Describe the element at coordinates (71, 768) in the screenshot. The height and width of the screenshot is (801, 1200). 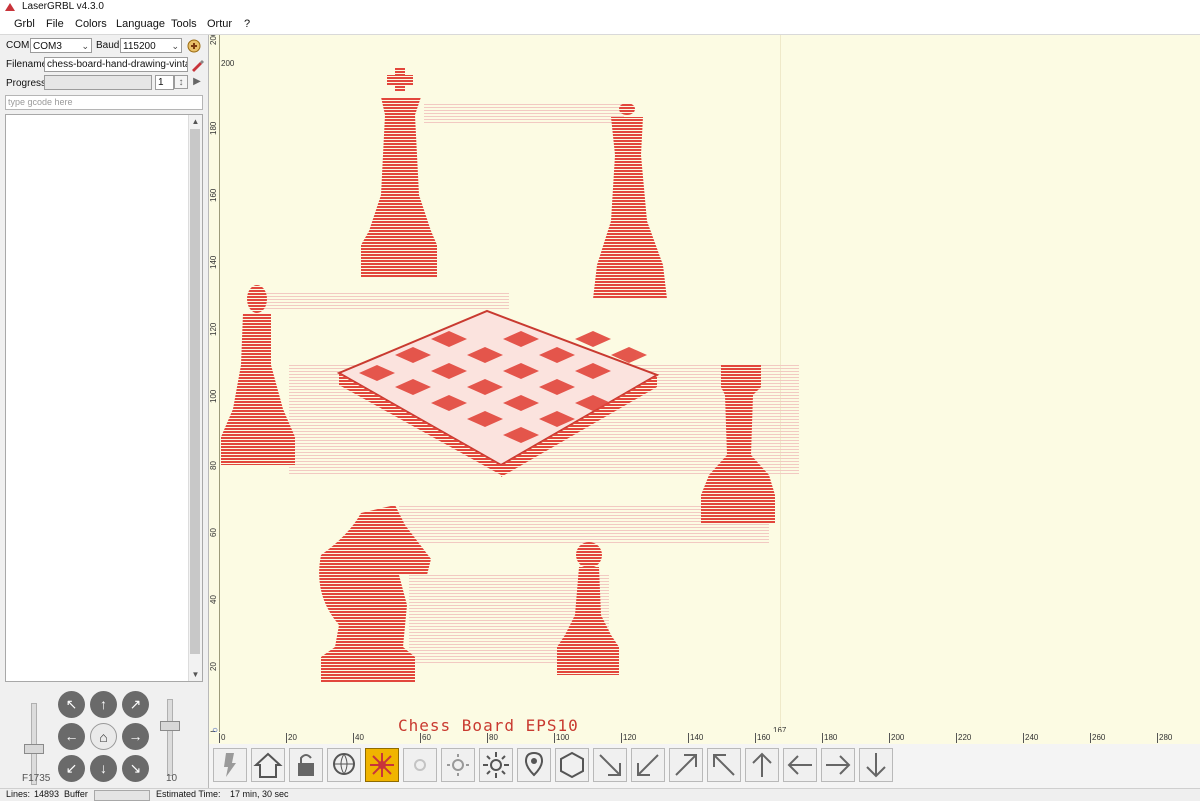
I see `jog-down-left-button: ↙` at that location.